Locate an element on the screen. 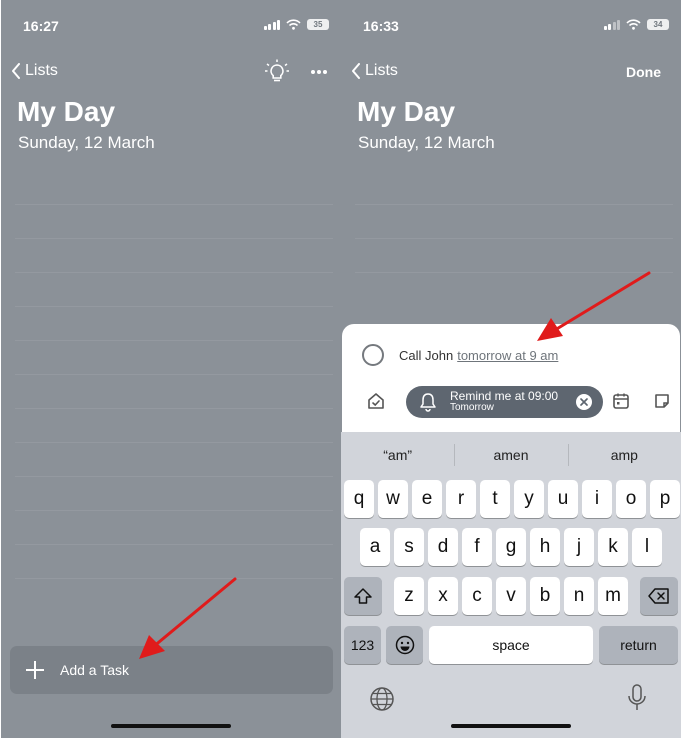  suggestion-item: amp is located at coordinates (624, 455).